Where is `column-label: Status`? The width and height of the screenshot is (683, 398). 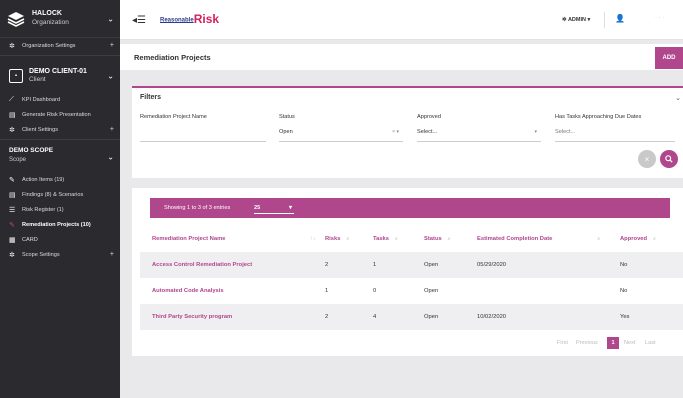
column-label: Status is located at coordinates (433, 239).